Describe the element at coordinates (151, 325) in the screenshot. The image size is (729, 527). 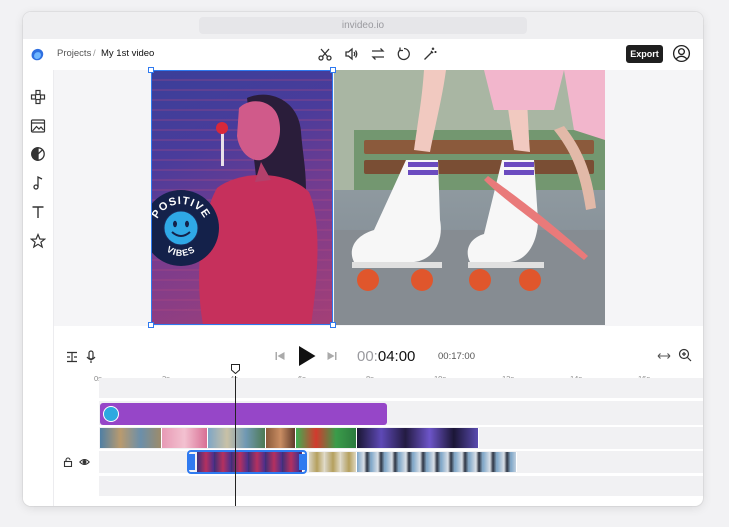
I see `resize-handle-bottom-left` at that location.